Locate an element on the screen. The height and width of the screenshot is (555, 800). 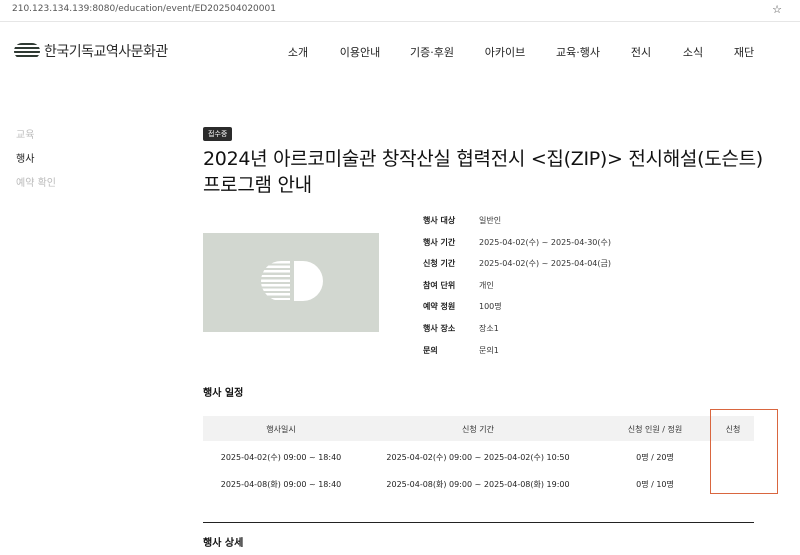
info-value: 장소1 is located at coordinates (489, 328).